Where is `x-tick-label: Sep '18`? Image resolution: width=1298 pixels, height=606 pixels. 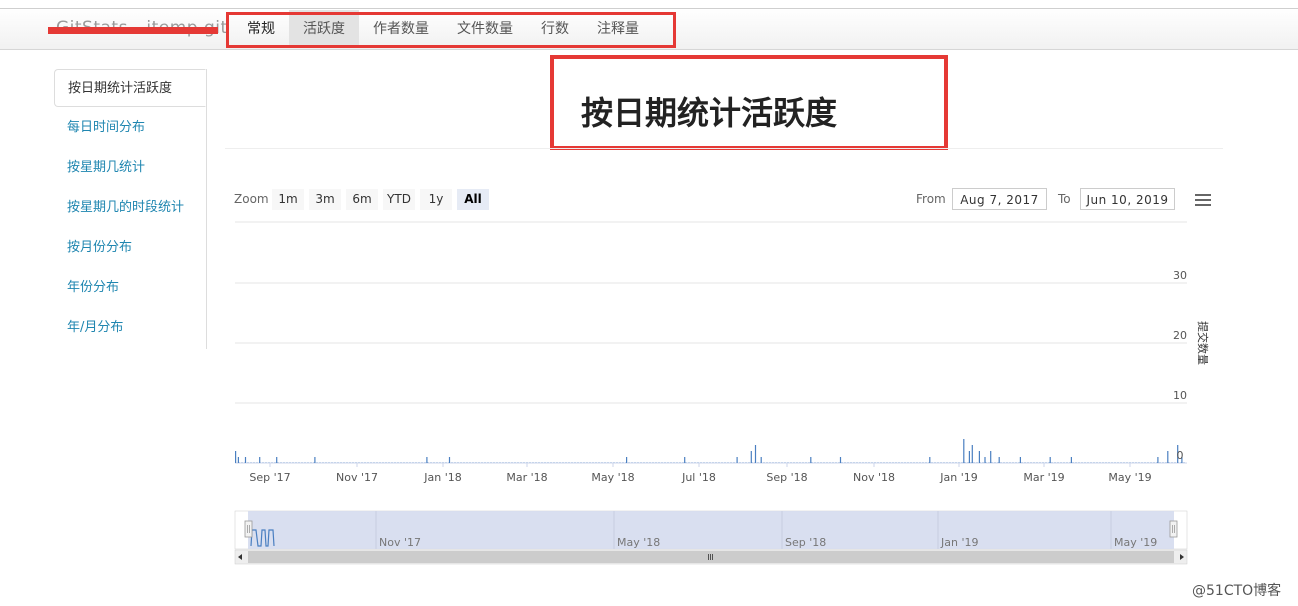
x-tick-label: Sep '18 is located at coordinates (786, 477).